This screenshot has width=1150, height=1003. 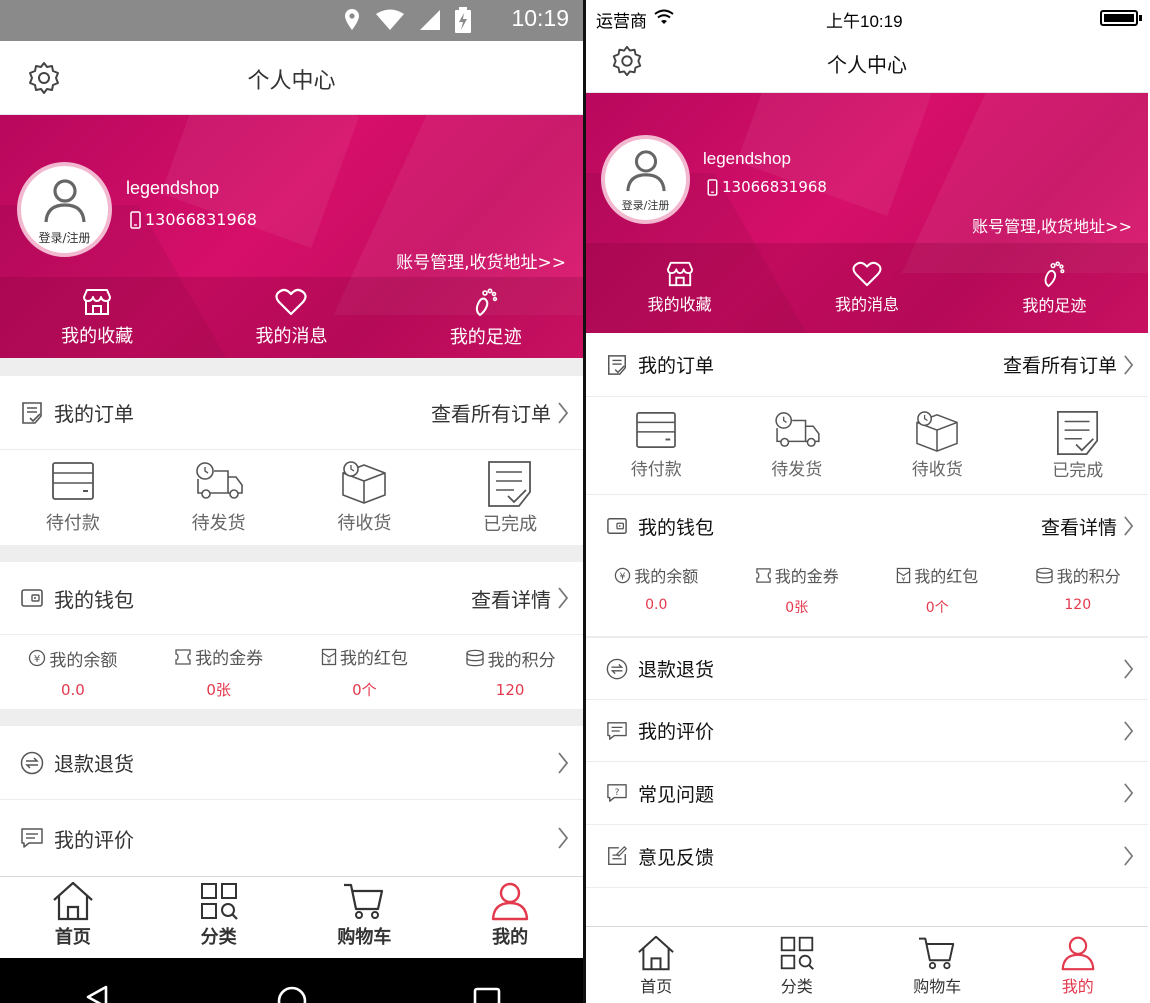 What do you see at coordinates (867, 856) in the screenshot?
I see `menu-feedback: 意见反馈` at bounding box center [867, 856].